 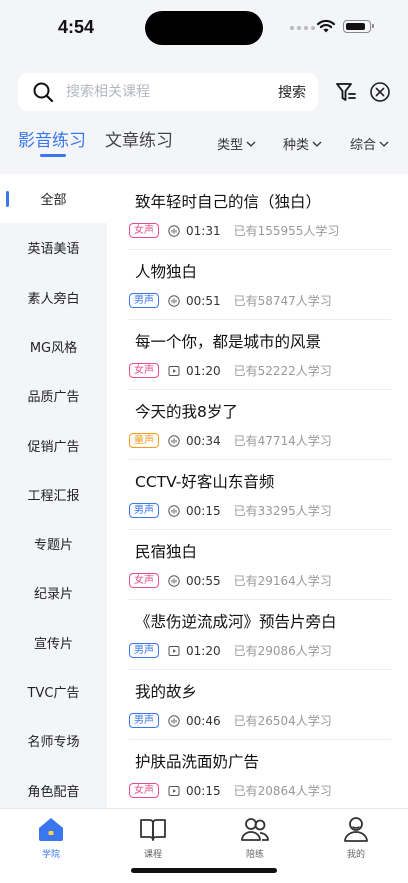 I want to click on course-title: 致年轻时自己的信（独白）, so click(x=228, y=202).